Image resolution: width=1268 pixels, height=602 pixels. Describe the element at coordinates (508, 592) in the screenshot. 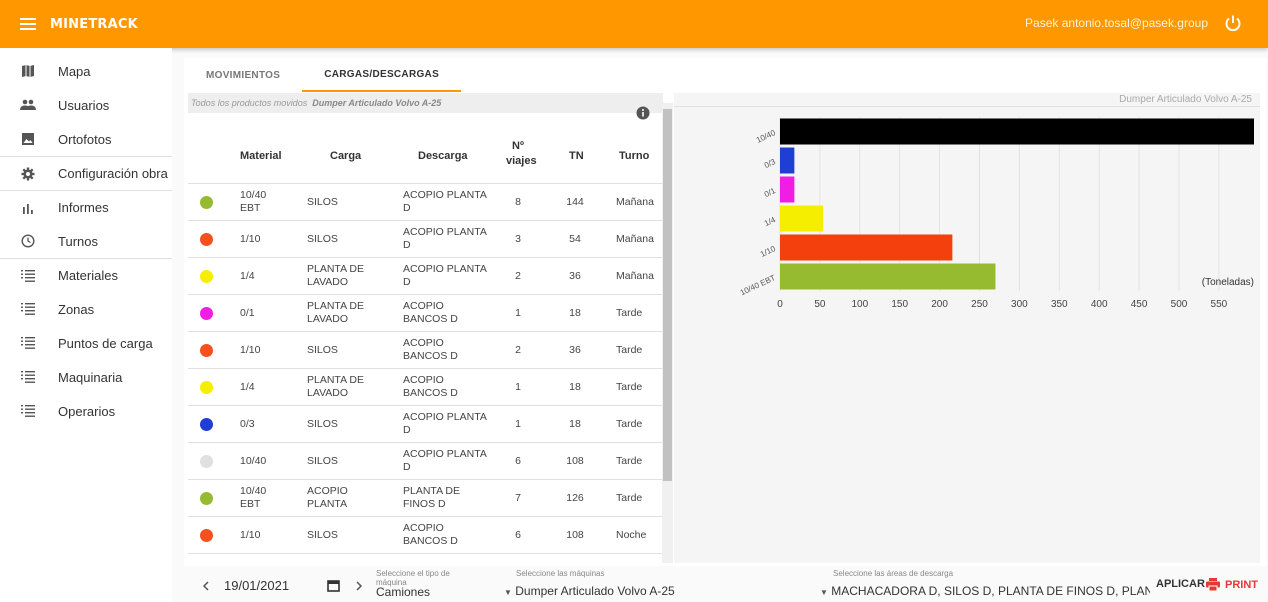

I see `dropdown-arrow-icon: ▼` at that location.